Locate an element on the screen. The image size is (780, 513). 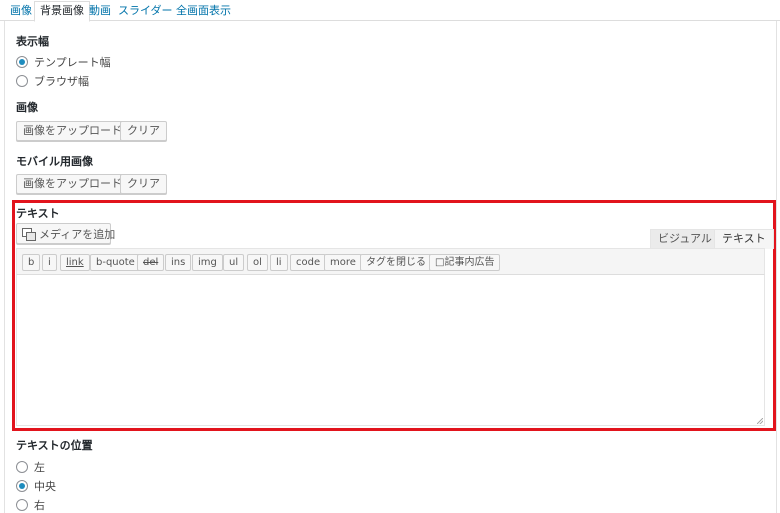
add-media-button: メディアを追加 is located at coordinates (65, 233).